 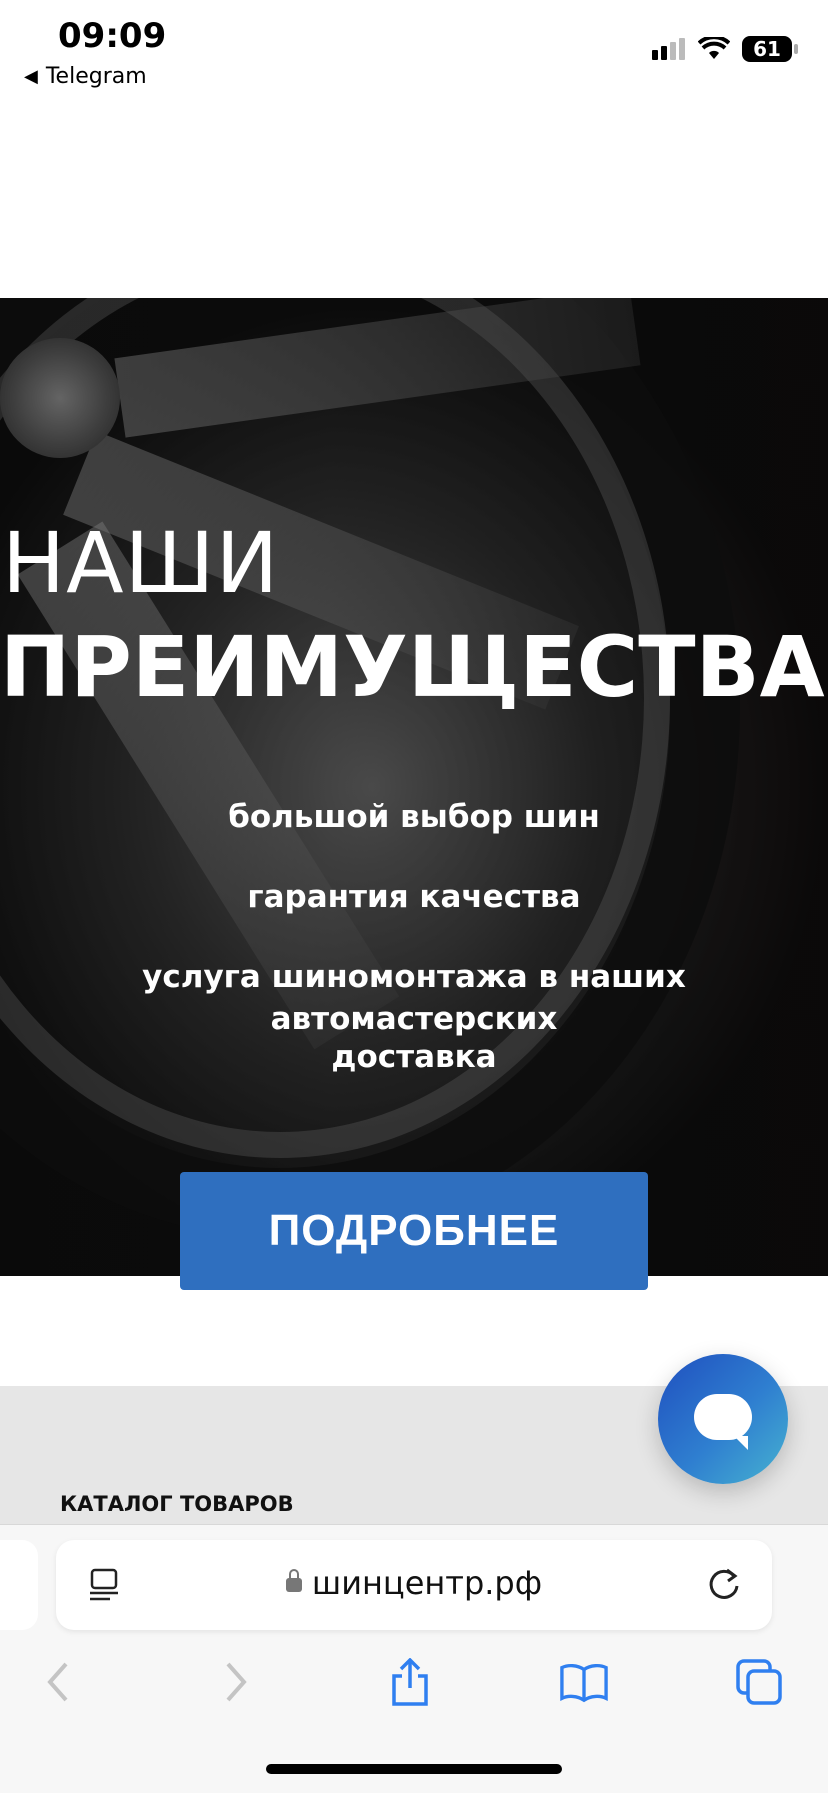 What do you see at coordinates (770, 49) in the screenshot?
I see `battery-icon: 61` at bounding box center [770, 49].